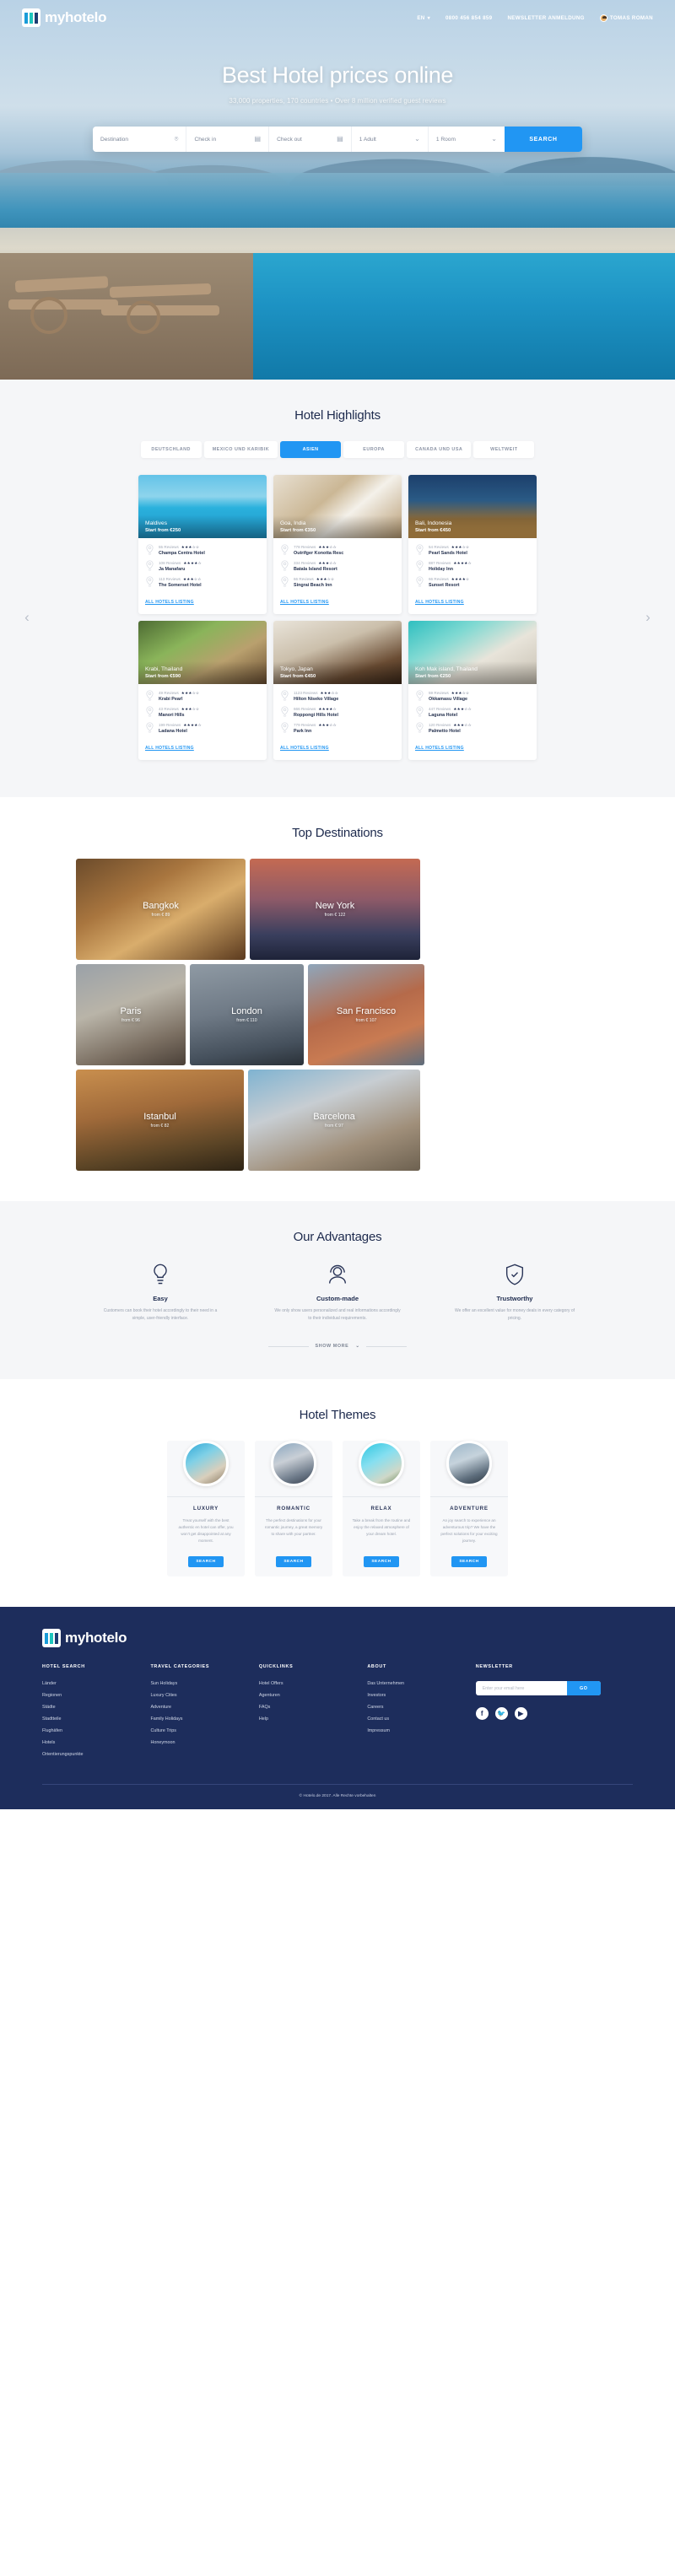 This screenshot has height=2576, width=675. I want to click on hotel-list-item: 66 Reviews ★★★★☆ Sunset Resort, so click(472, 582).